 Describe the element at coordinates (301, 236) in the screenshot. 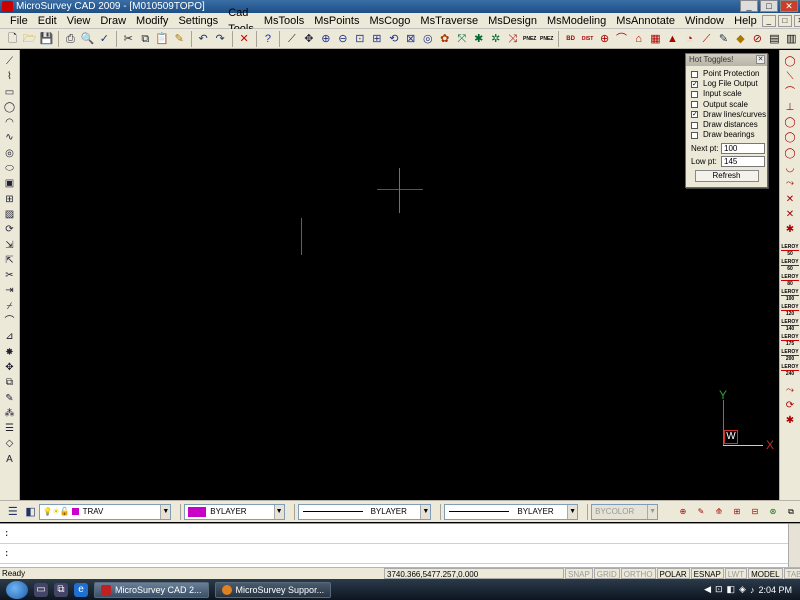

I see `drawn-line` at that location.